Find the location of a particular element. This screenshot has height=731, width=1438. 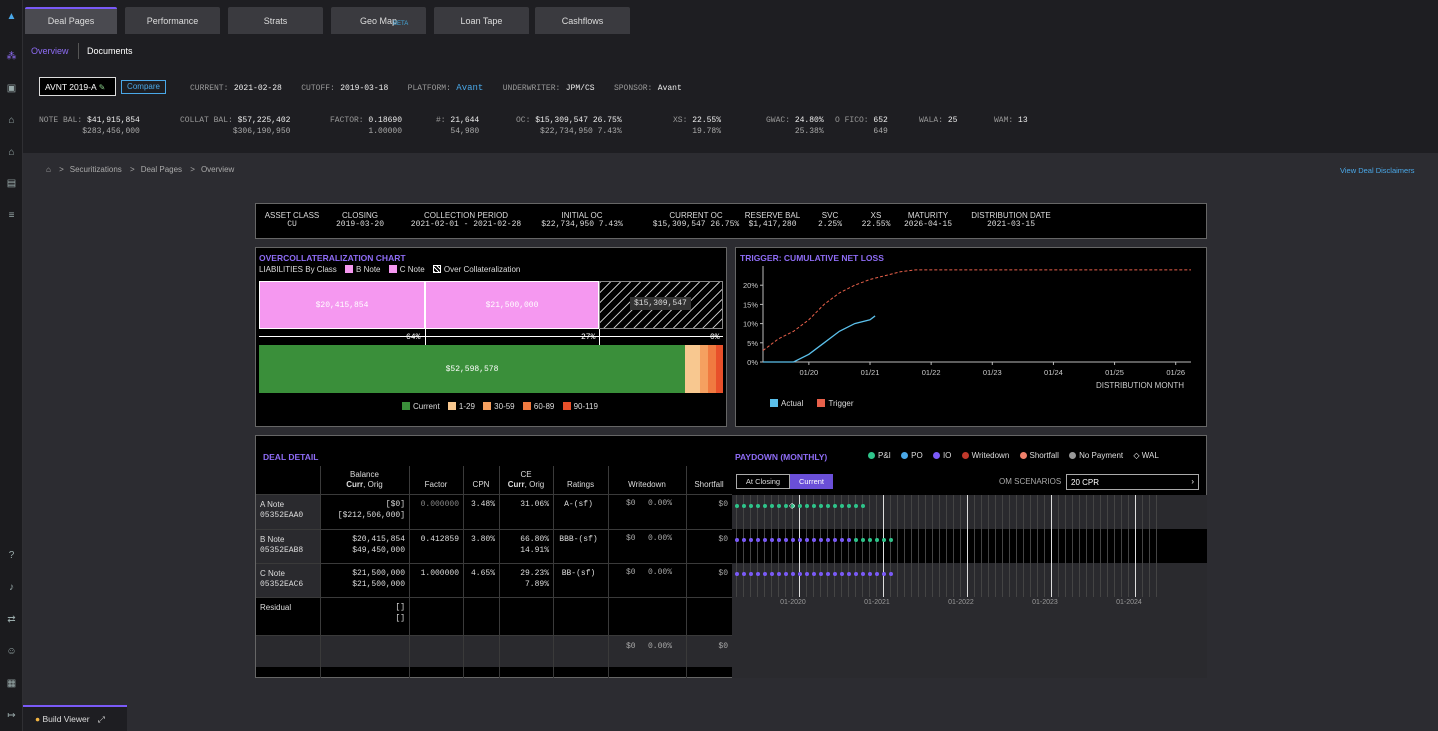

deal-selector: AVNT 2019-A ✎ is located at coordinates (77, 86).